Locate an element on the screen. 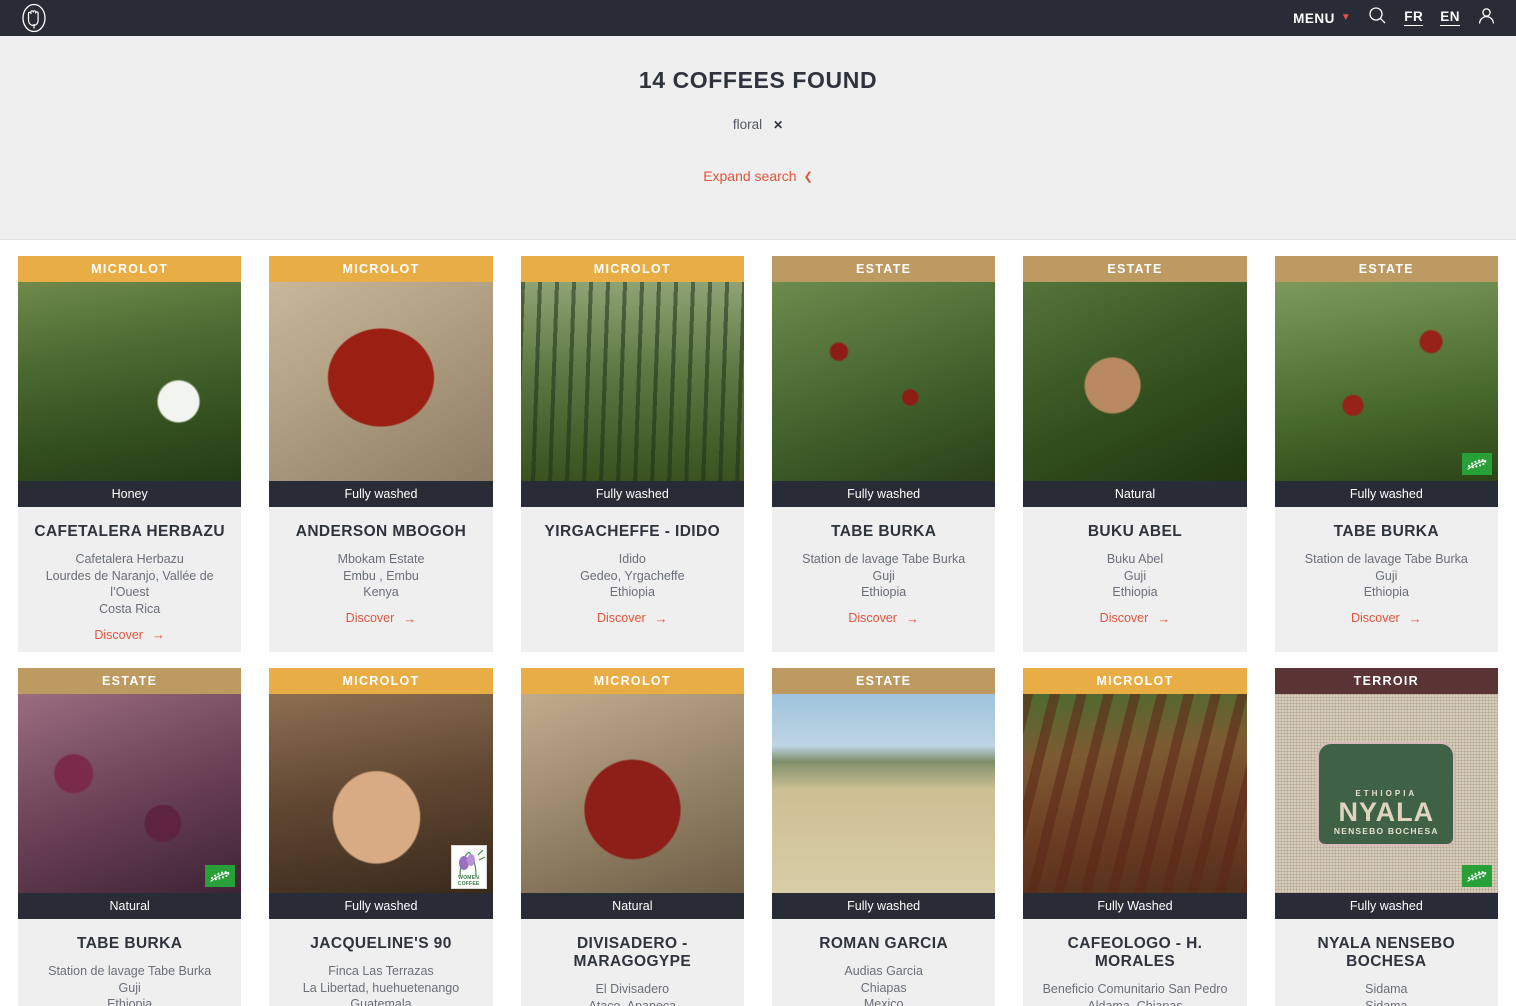  women-in-coffee-icon: WOMEN COFFEE is located at coordinates (468, 867).